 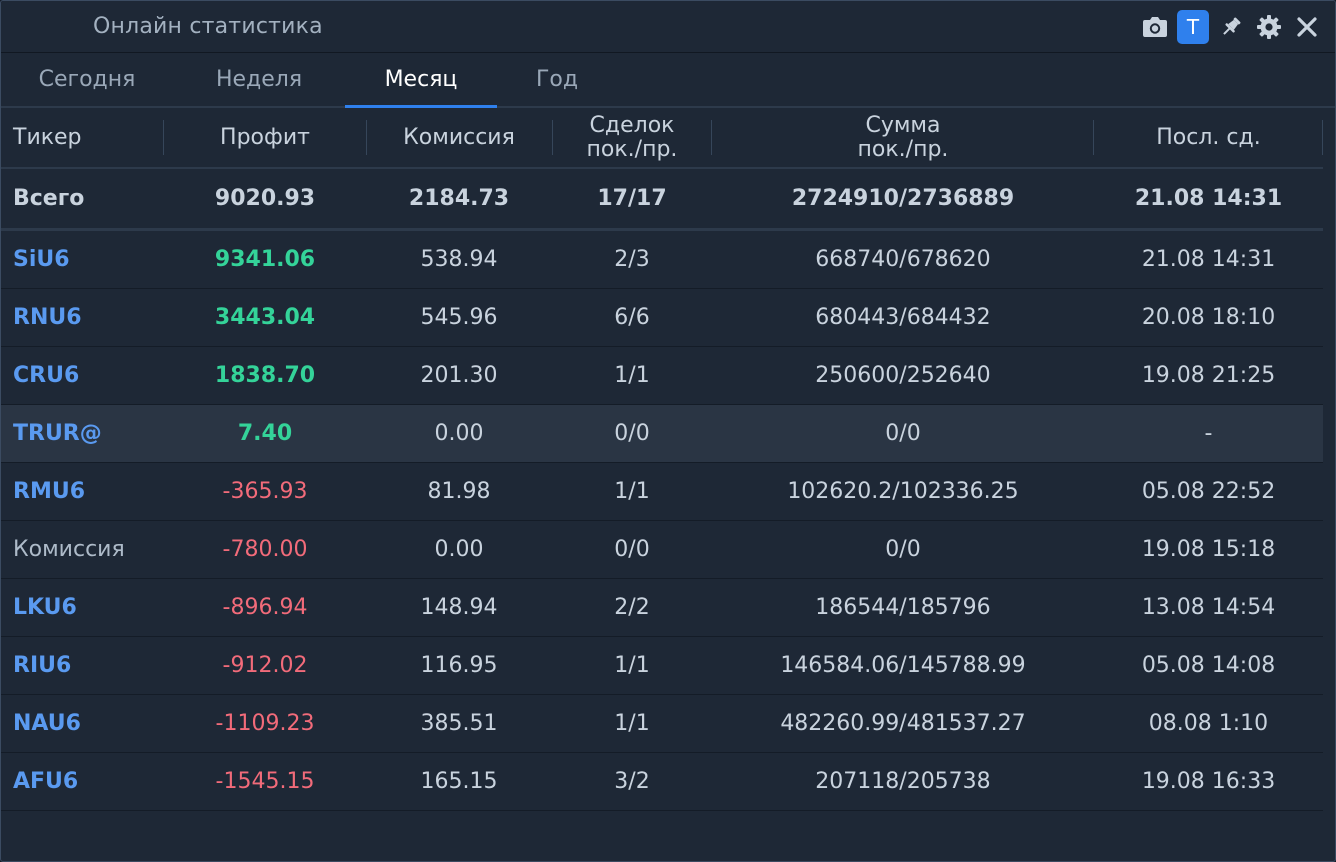 I want to click on last-deal-cell: 08.08 1:10, so click(x=1208, y=723).